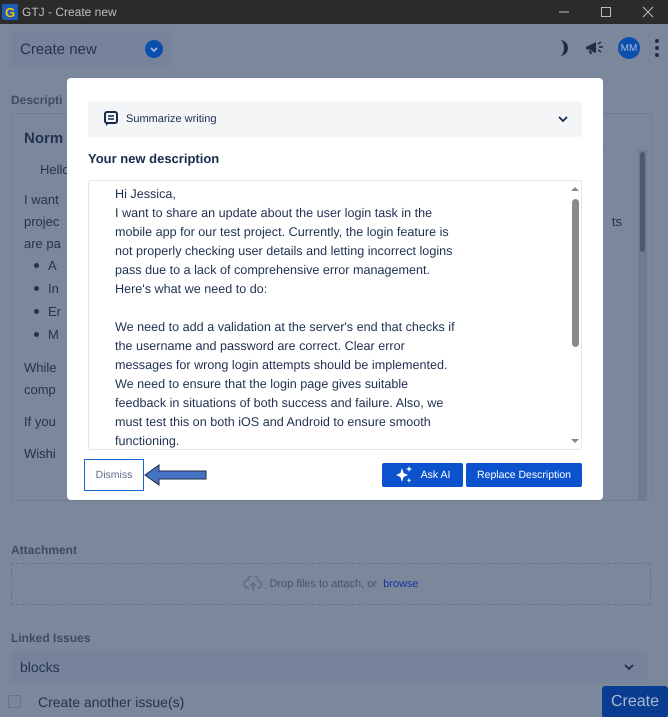 Image resolution: width=668 pixels, height=717 pixels. I want to click on description-text: M, so click(53, 334).